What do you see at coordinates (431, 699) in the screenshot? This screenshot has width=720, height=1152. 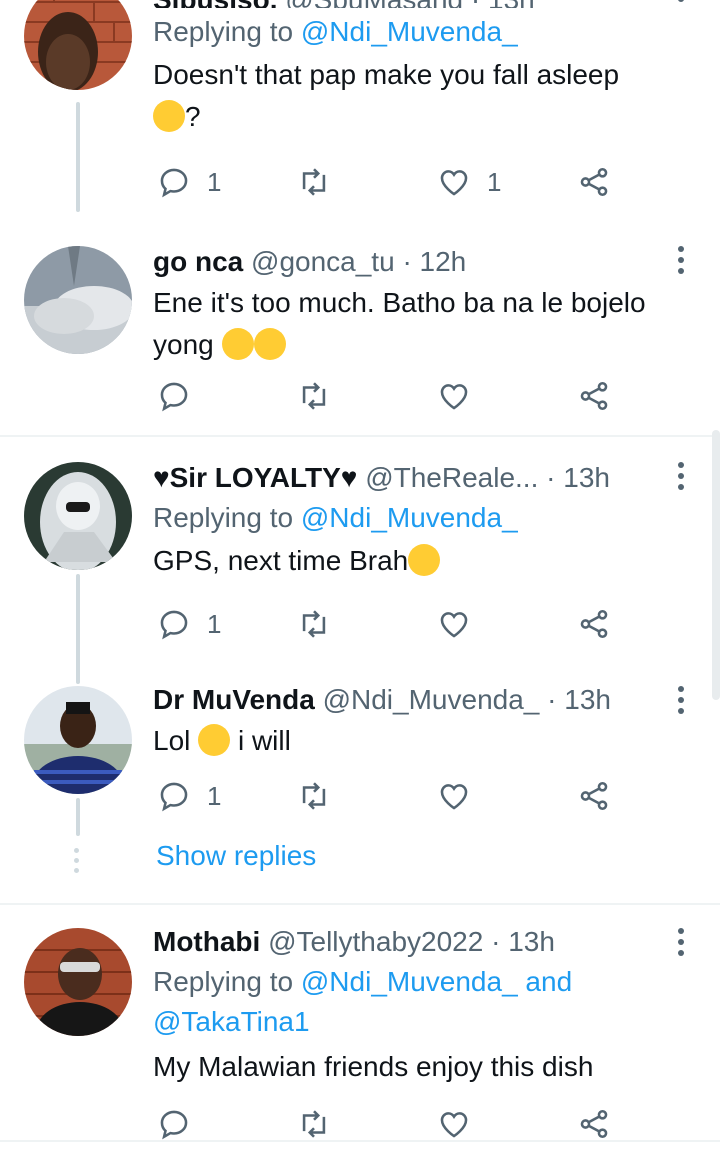 I see `handle: @Ndi_Muvenda_` at bounding box center [431, 699].